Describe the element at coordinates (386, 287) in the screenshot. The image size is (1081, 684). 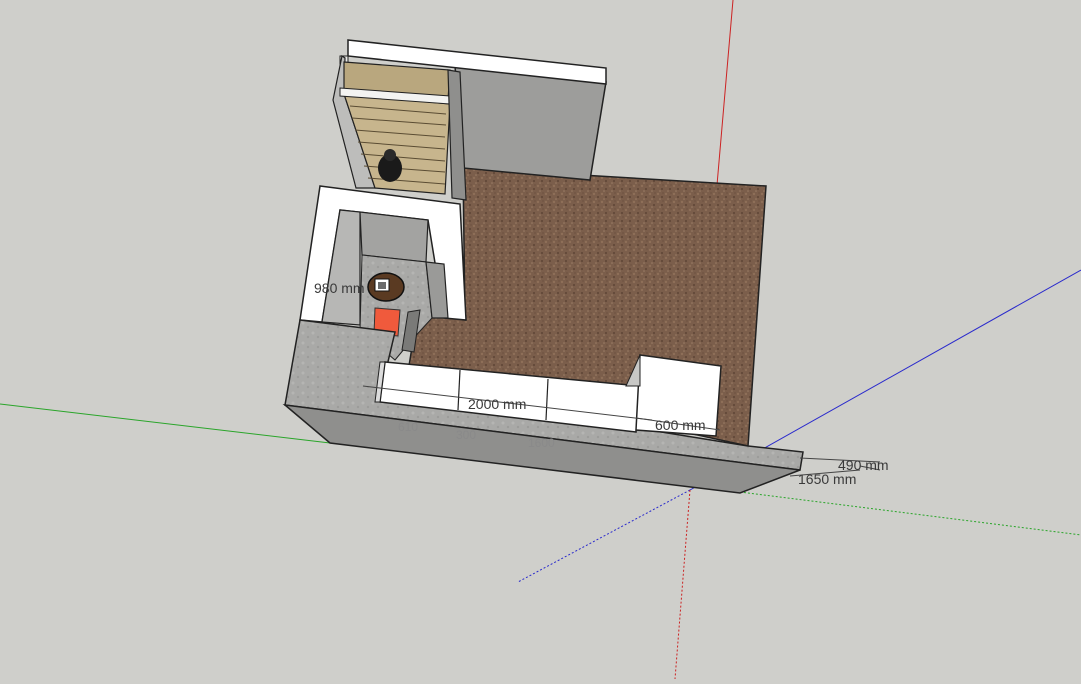
I see `toilet-fixture` at that location.